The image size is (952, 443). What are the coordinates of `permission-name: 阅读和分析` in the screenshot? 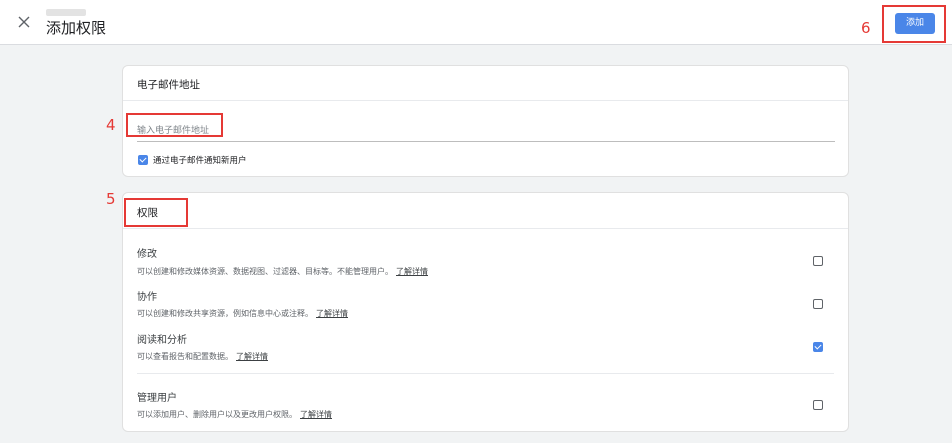 It's located at (162, 340).